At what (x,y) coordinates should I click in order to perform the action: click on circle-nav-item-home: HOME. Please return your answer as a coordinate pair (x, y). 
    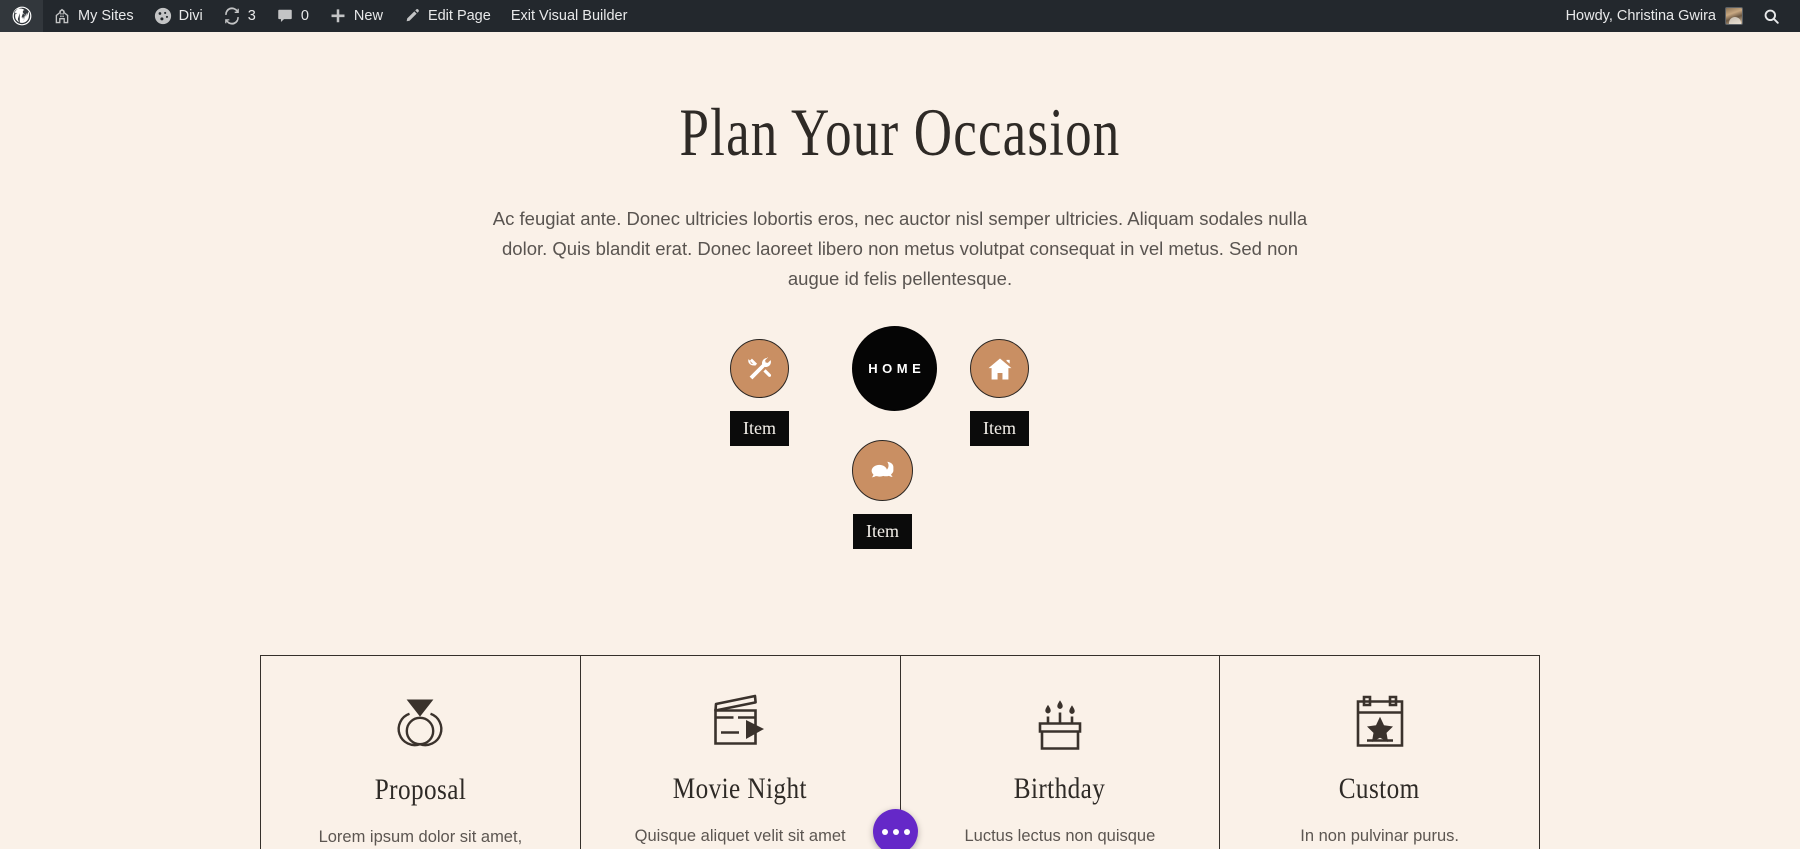
    Looking at the image, I should click on (894, 368).